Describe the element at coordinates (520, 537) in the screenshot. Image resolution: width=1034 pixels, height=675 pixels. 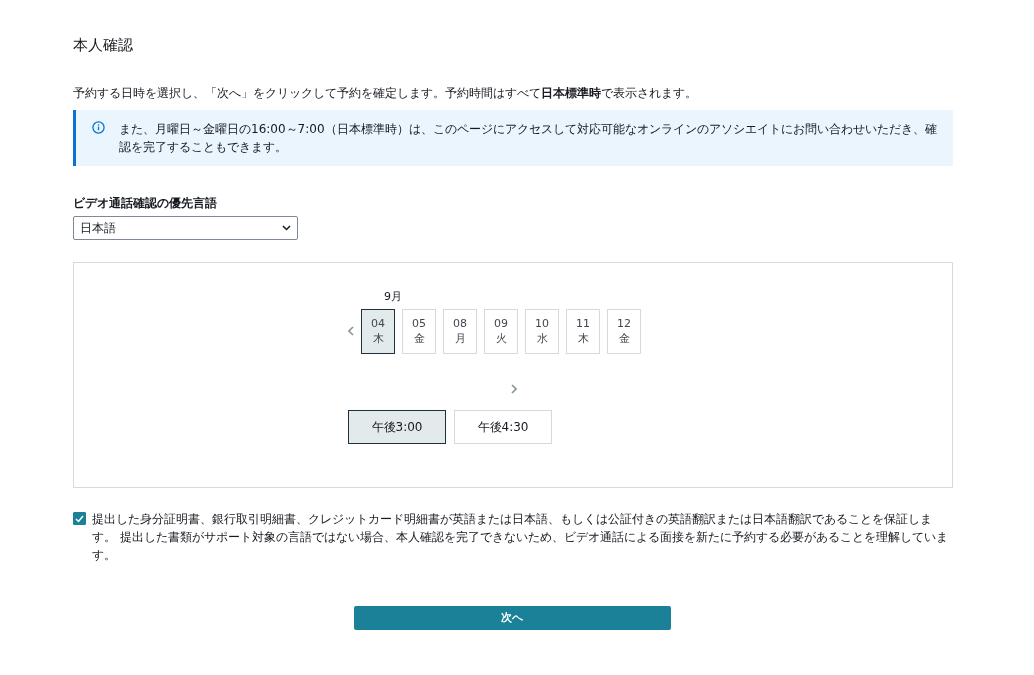
I see `agreement-text: 提出した身分証明書、銀行取引明細書、クレジットカード明細書が英語または日本語、もしくは公証付きの英語翻訳または日本語翻訳であることを保証します。 提出した書類がサポート対象の言語ではない場合、本人確認を完了できないため、ビデオ通話による面接を新たに予約する必要があることを理解しています。` at that location.